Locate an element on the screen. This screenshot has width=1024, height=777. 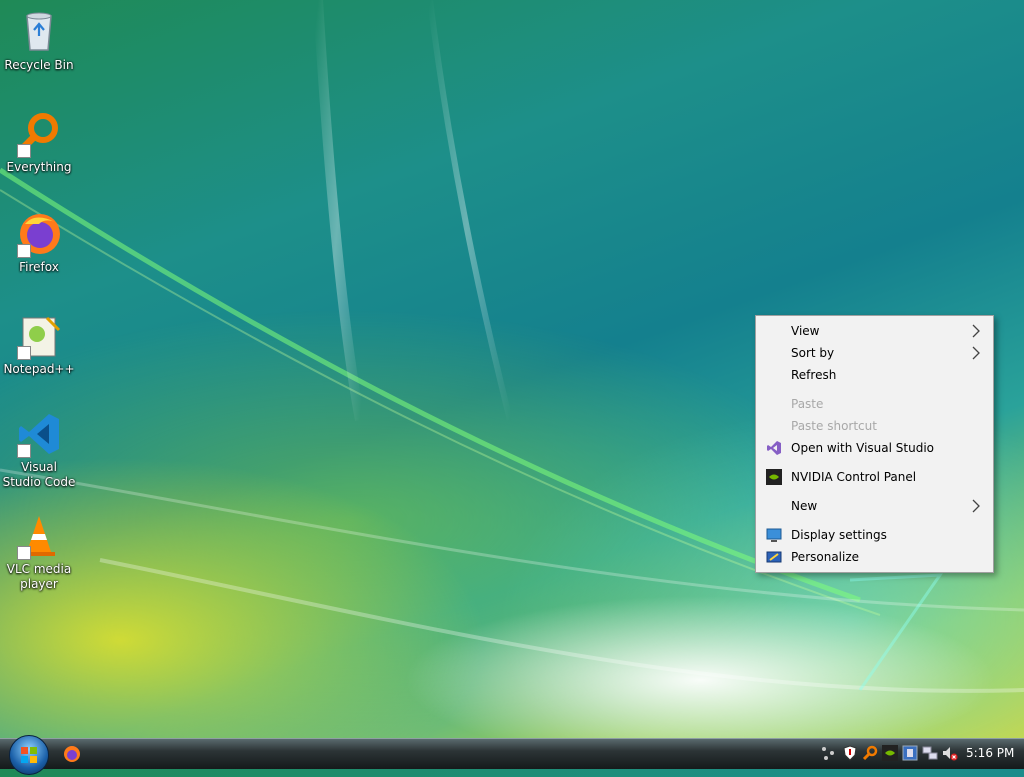
menu-item-open-with-visual-studio: Open with Visual Studio is located at coordinates (874, 448).